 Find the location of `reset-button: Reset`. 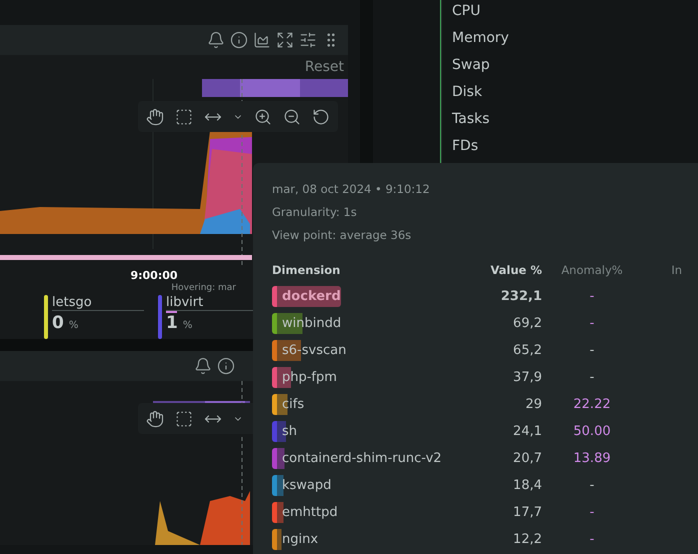

reset-button: Reset is located at coordinates (324, 67).